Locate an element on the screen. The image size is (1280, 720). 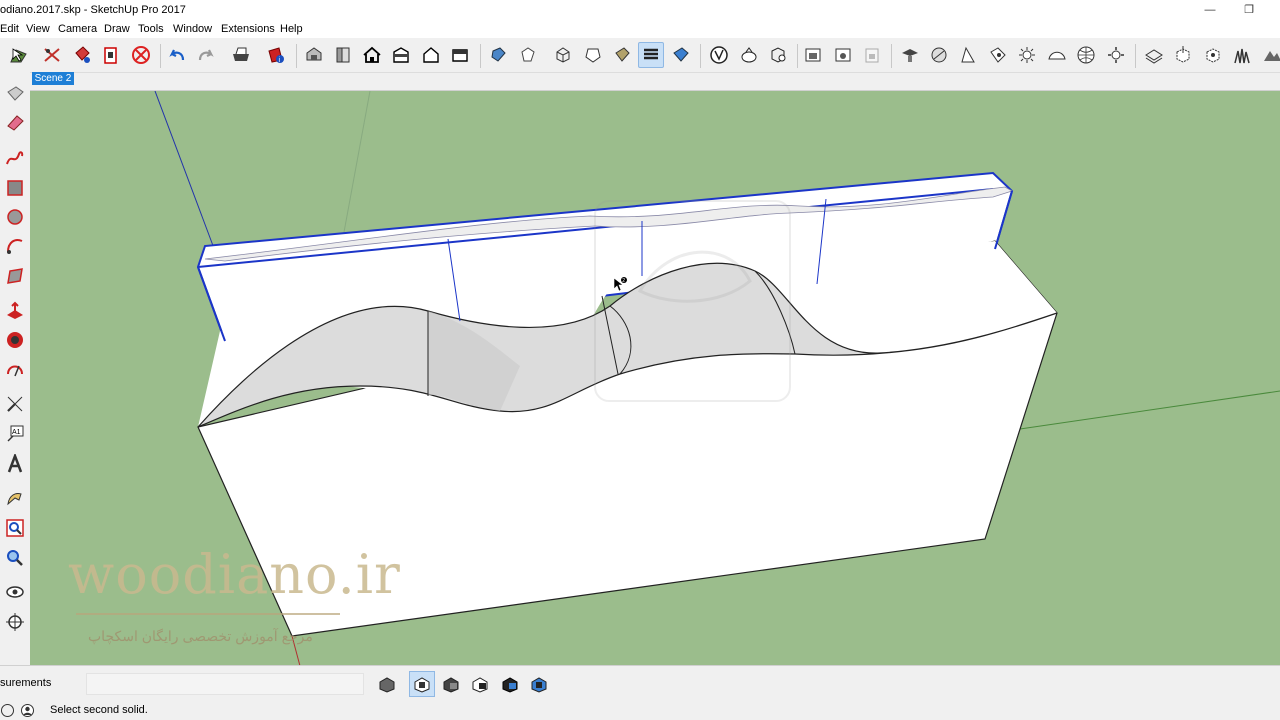
window-title: odiano.2017.skp - SketchUp Pro 2017 is located at coordinates (93, 10).